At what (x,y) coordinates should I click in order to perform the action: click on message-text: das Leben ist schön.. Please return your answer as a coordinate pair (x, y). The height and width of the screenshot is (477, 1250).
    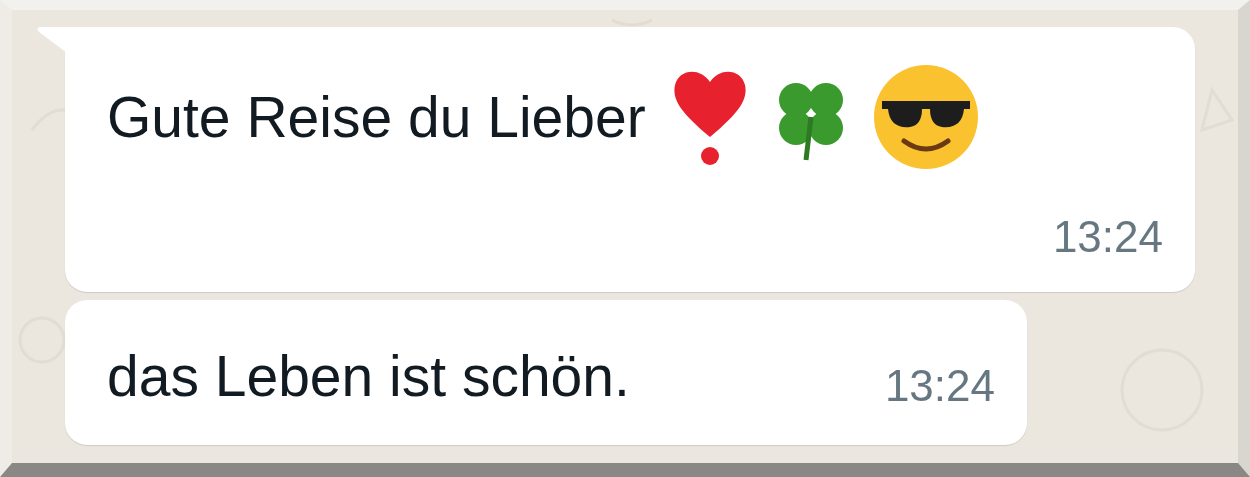
    Looking at the image, I should click on (369, 376).